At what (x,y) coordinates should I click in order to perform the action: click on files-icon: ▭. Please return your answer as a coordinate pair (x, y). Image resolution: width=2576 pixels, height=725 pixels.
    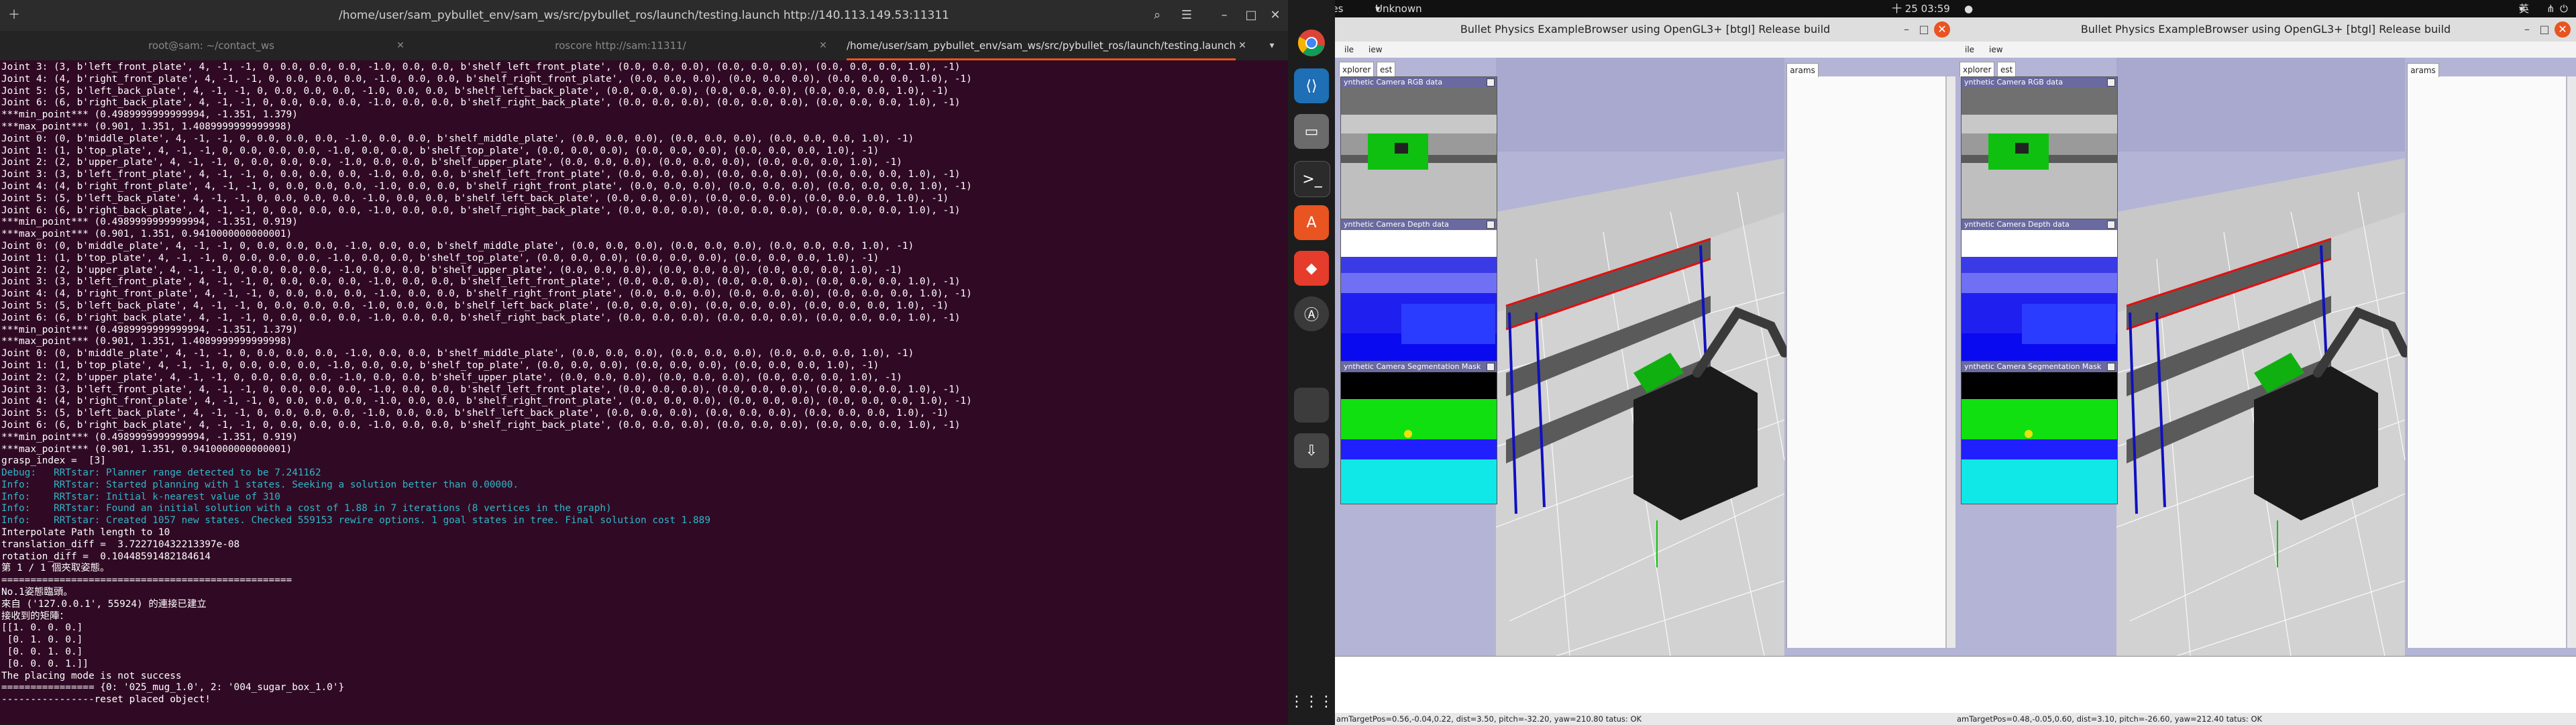
    Looking at the image, I should click on (1311, 131).